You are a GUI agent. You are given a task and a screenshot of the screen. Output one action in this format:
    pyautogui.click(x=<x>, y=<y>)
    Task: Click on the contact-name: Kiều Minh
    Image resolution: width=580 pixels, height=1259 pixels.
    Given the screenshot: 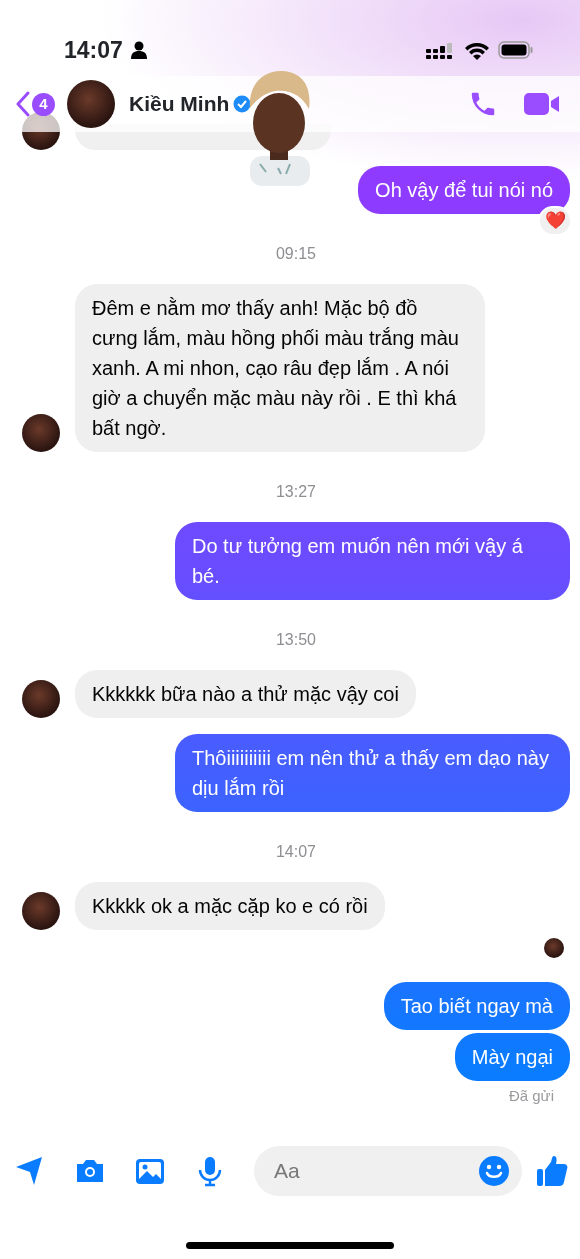 What is the action you would take?
    pyautogui.click(x=179, y=104)
    